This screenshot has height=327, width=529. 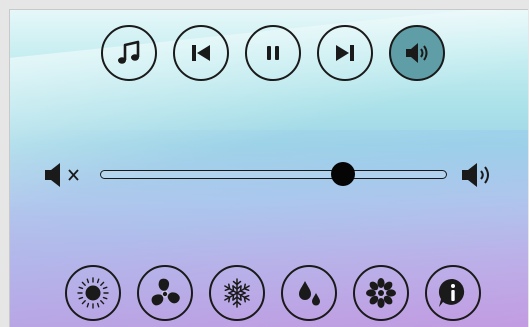 What do you see at coordinates (62, 175) in the screenshot?
I see `mute-icon` at bounding box center [62, 175].